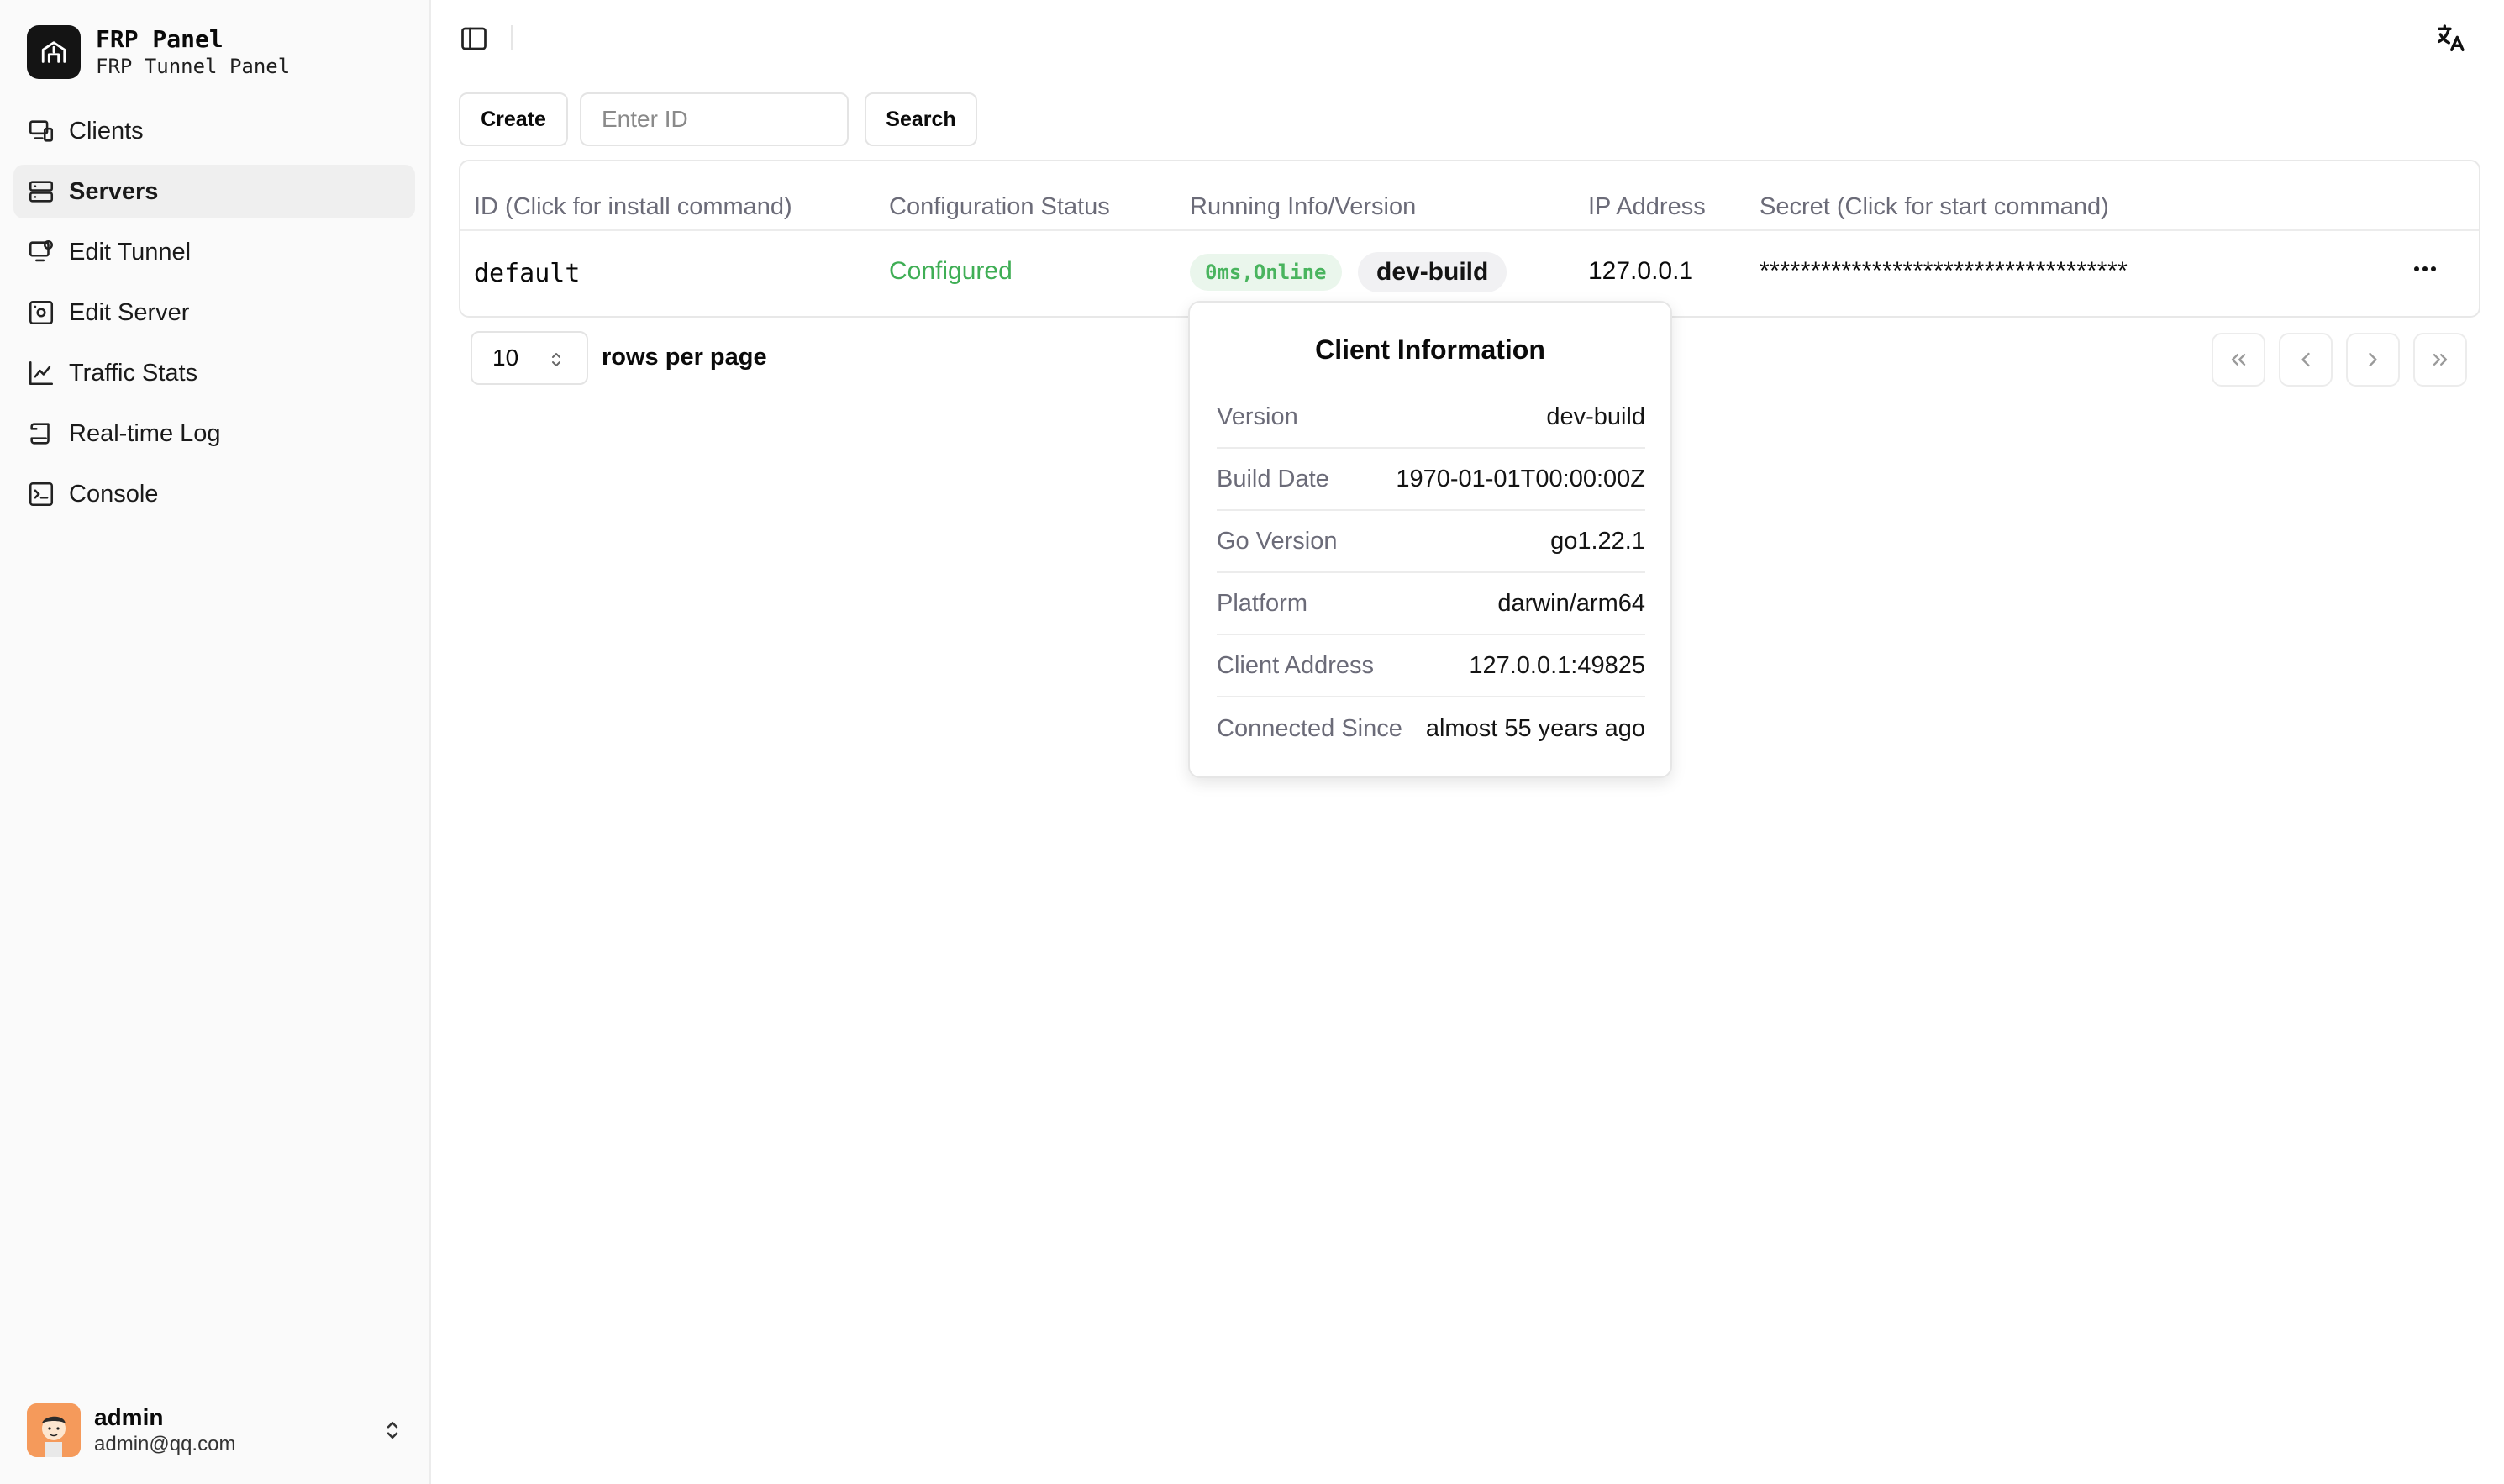 The height and width of the screenshot is (1484, 2504). Describe the element at coordinates (1934, 207) in the screenshot. I see `column-header-secret: Secret (Click for start command)` at that location.